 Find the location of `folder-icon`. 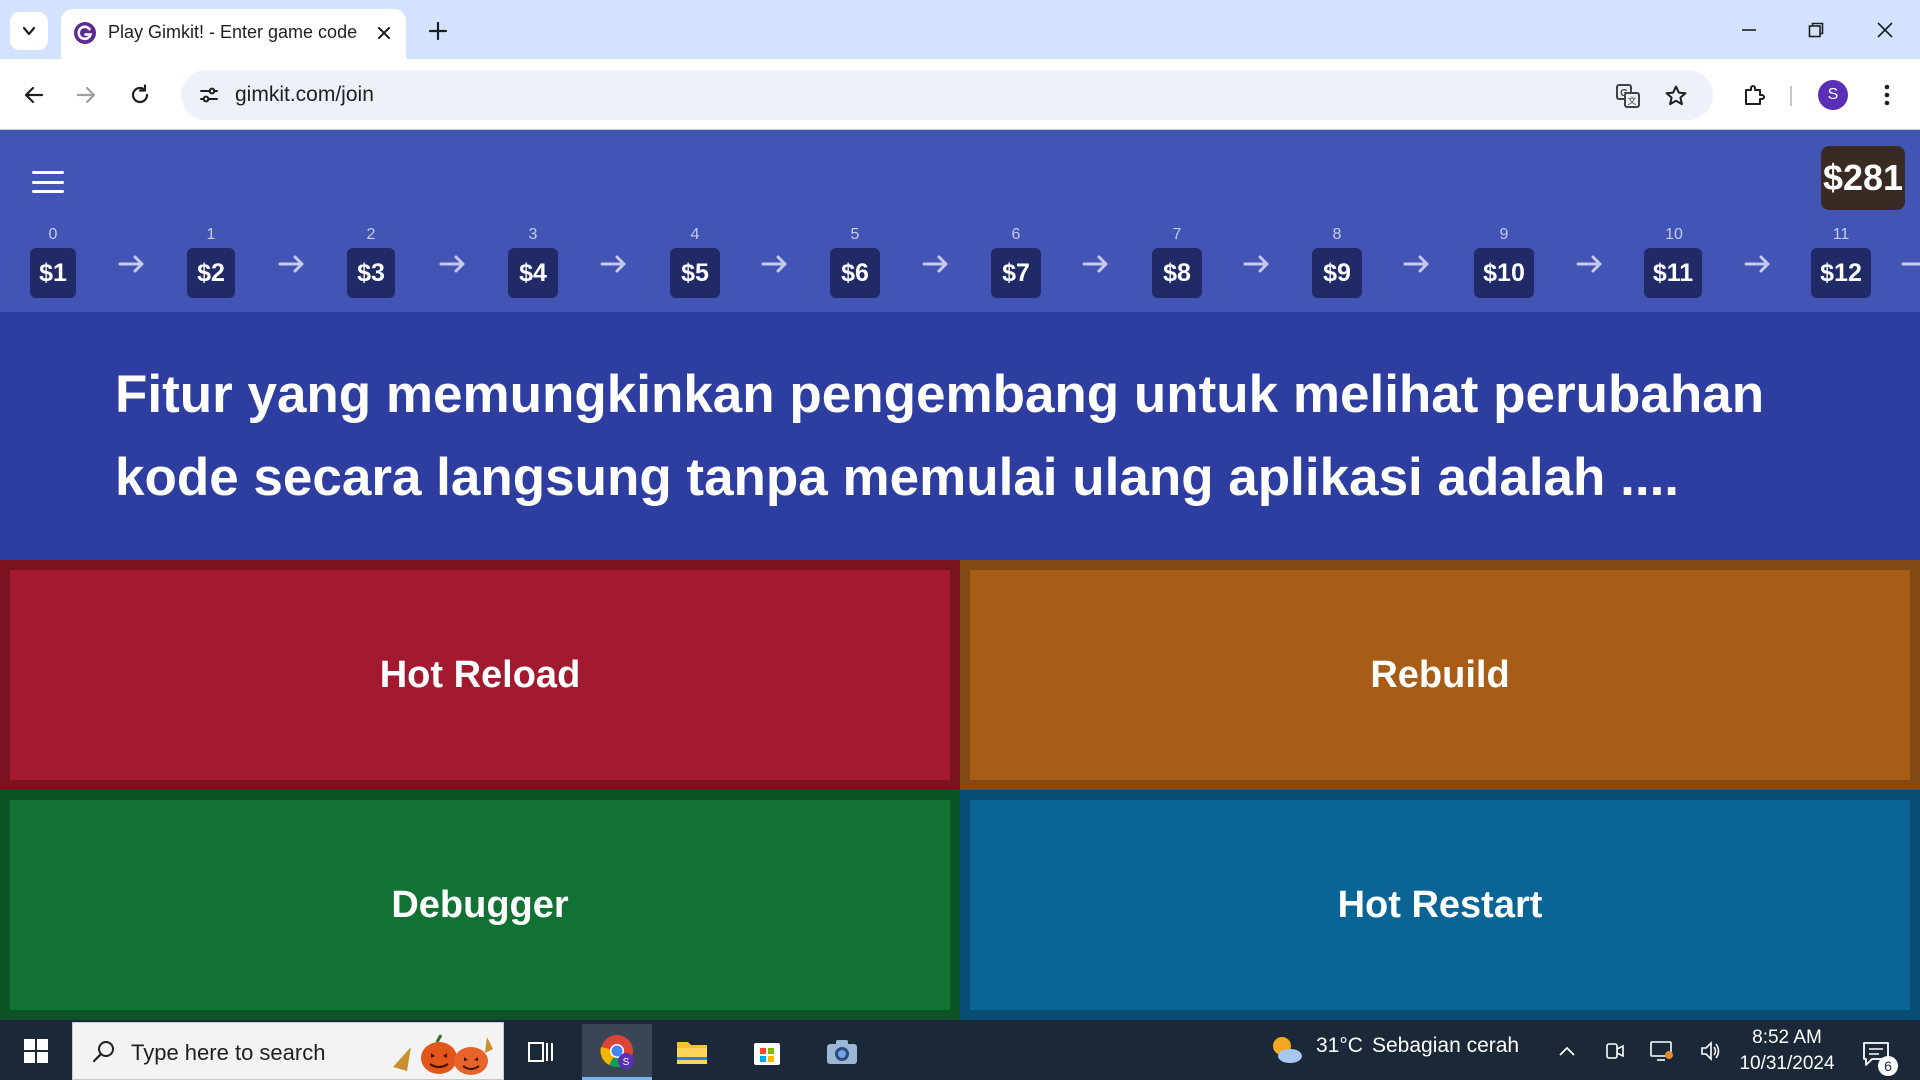

folder-icon is located at coordinates (692, 1053).